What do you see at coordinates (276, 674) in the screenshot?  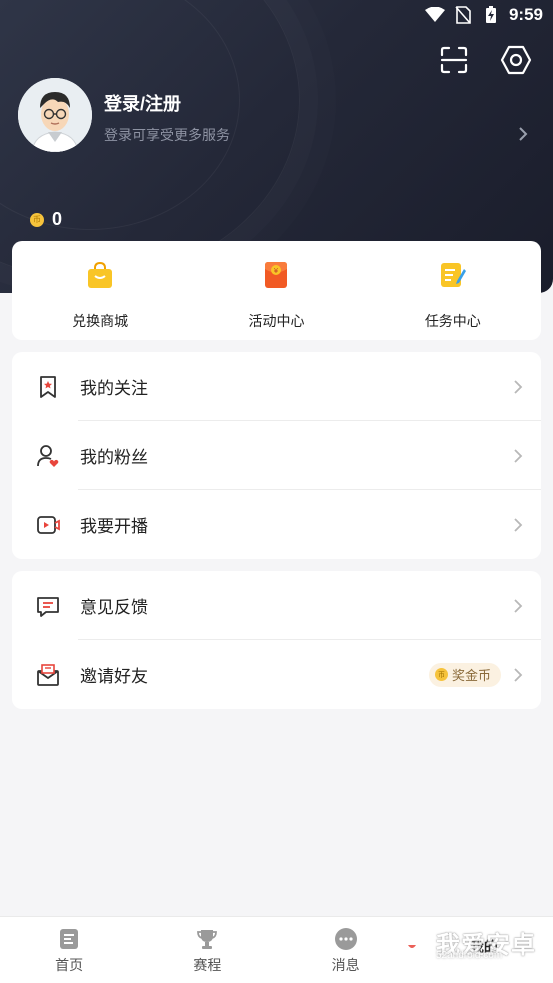 I see `menu-item-invite-friends: 邀请好友 币 奖金币` at bounding box center [276, 674].